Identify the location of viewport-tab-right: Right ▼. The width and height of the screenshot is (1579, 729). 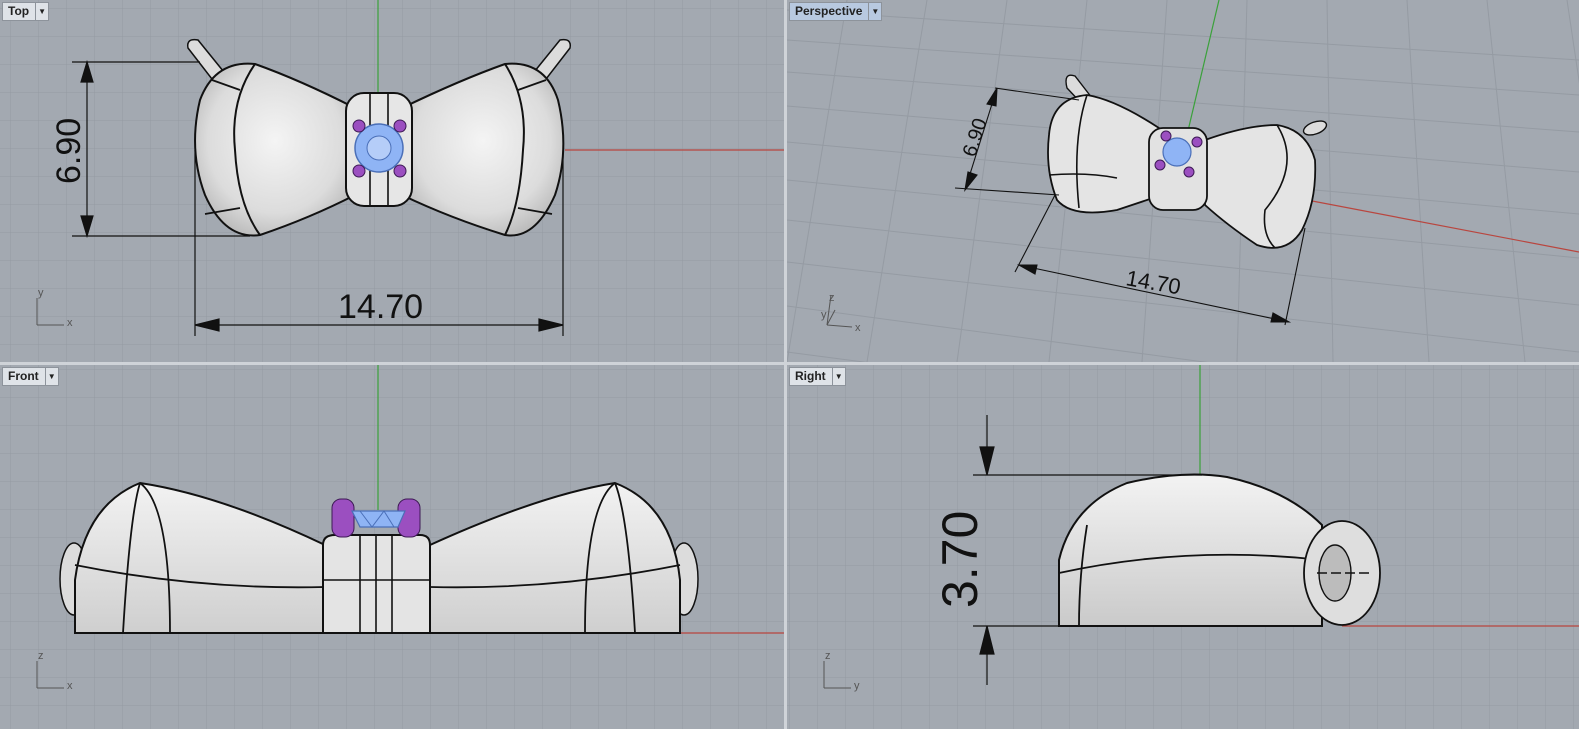
(817, 376).